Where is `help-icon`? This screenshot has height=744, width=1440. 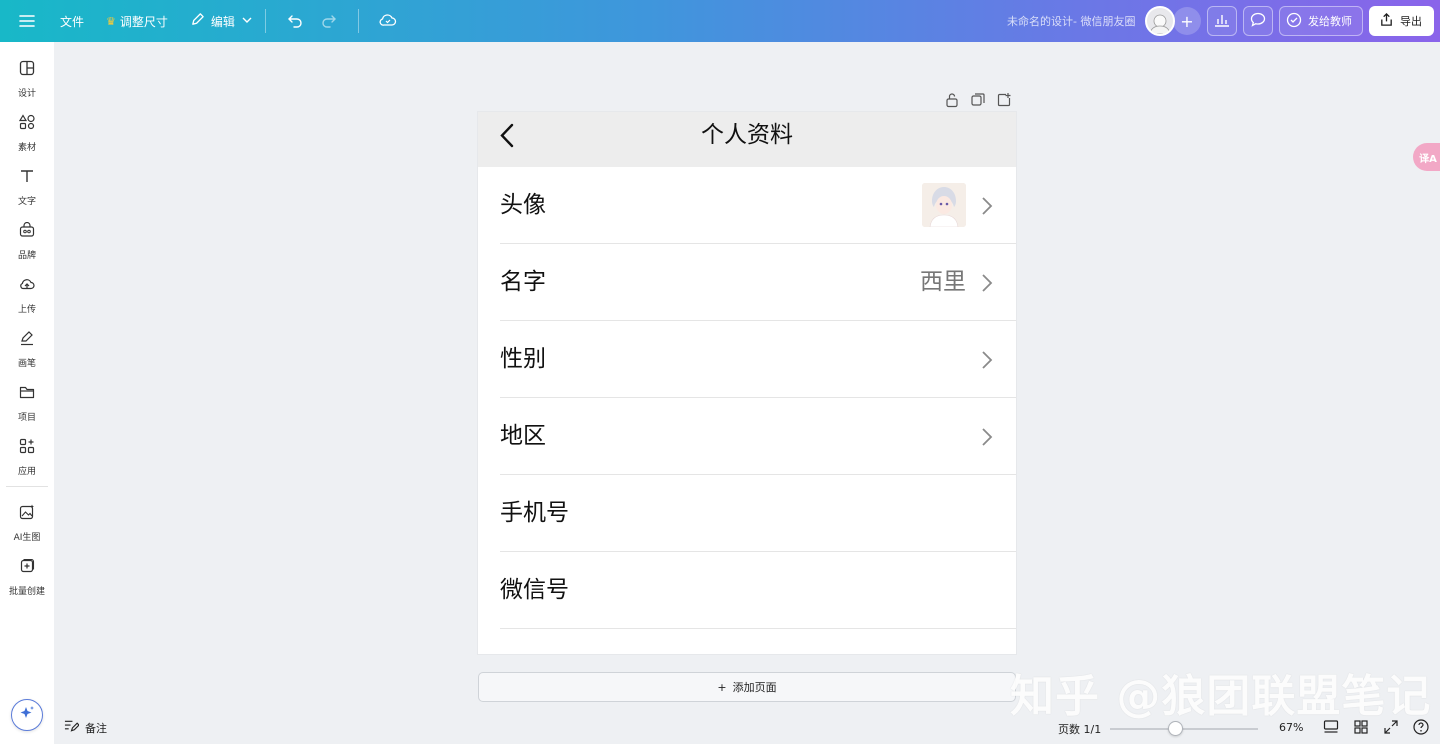
help-icon is located at coordinates (1421, 727).